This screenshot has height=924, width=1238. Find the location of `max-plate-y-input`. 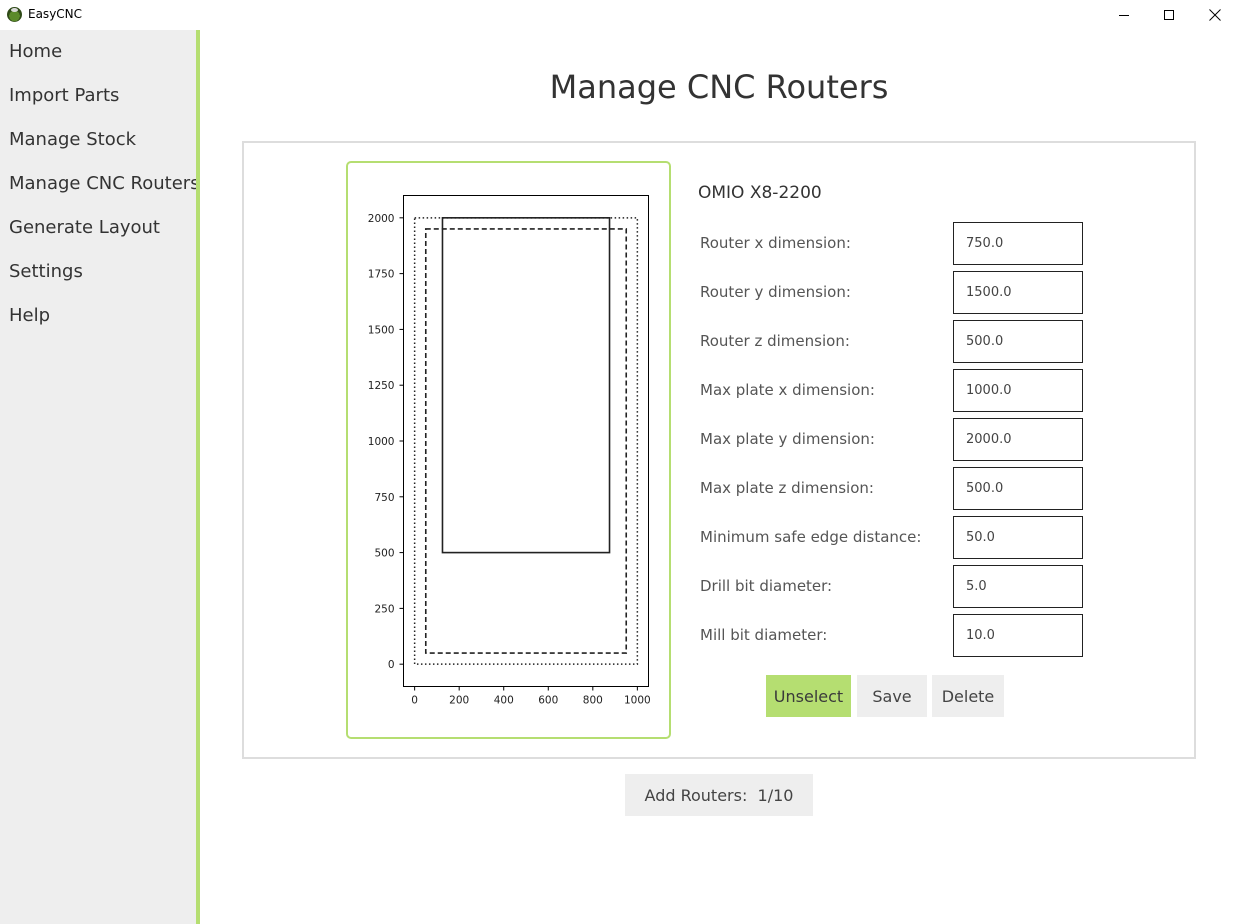

max-plate-y-input is located at coordinates (1018, 439).